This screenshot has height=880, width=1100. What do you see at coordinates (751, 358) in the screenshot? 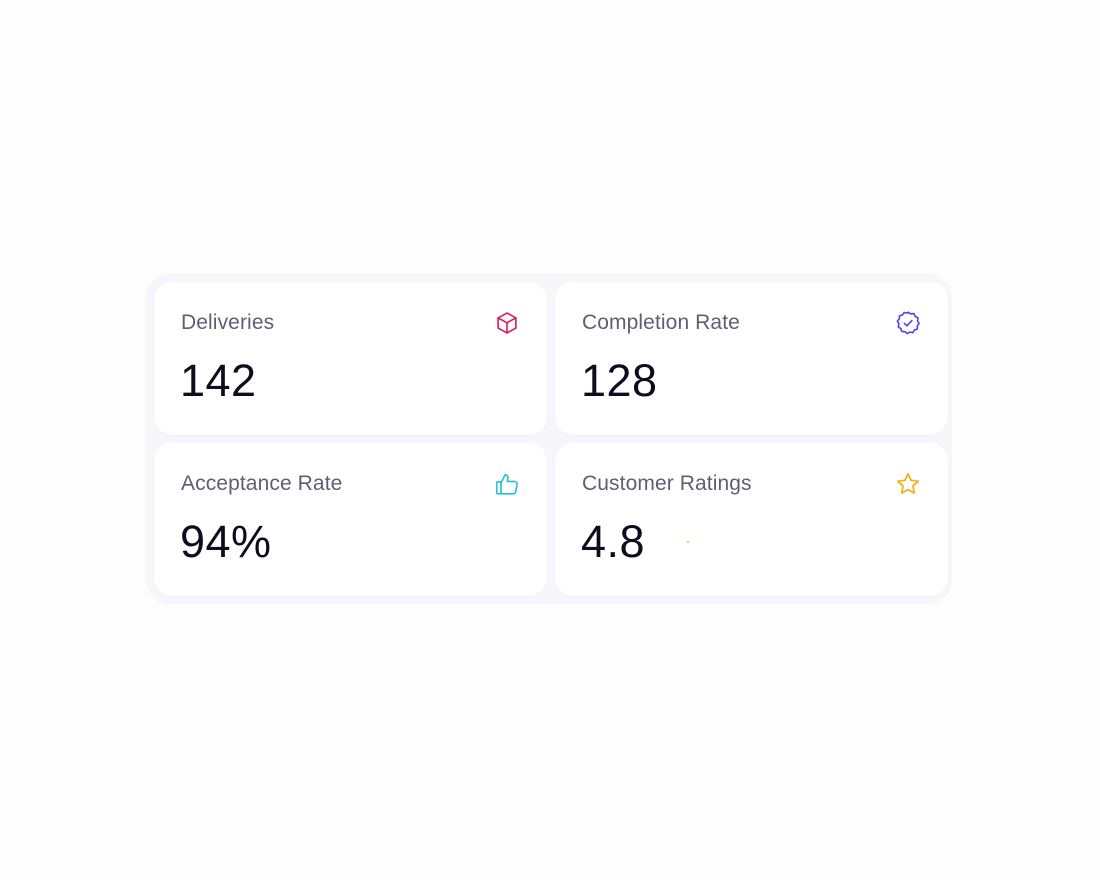
I see `stat-card-completion-rate: Completion Rate 128` at bounding box center [751, 358].